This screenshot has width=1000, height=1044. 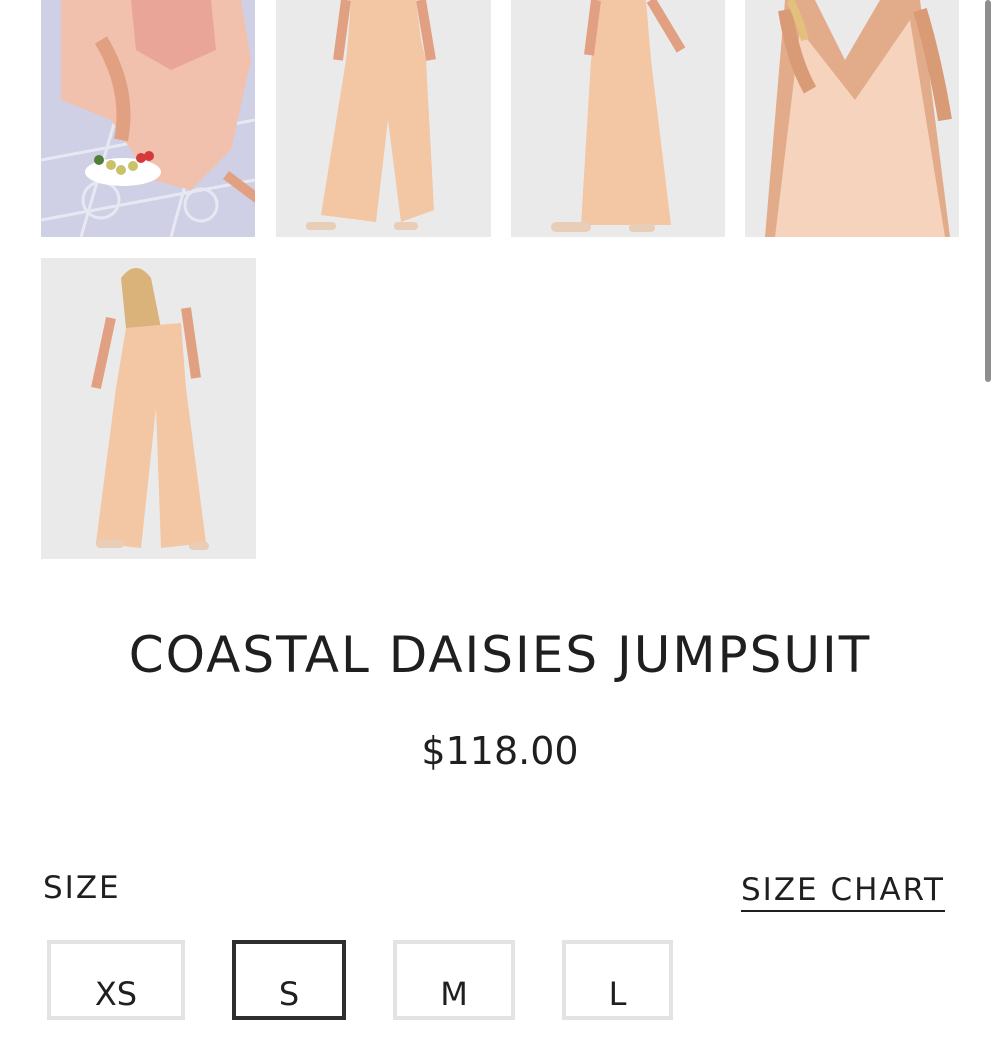 I want to click on size-option-l: L, so click(x=617, y=980).